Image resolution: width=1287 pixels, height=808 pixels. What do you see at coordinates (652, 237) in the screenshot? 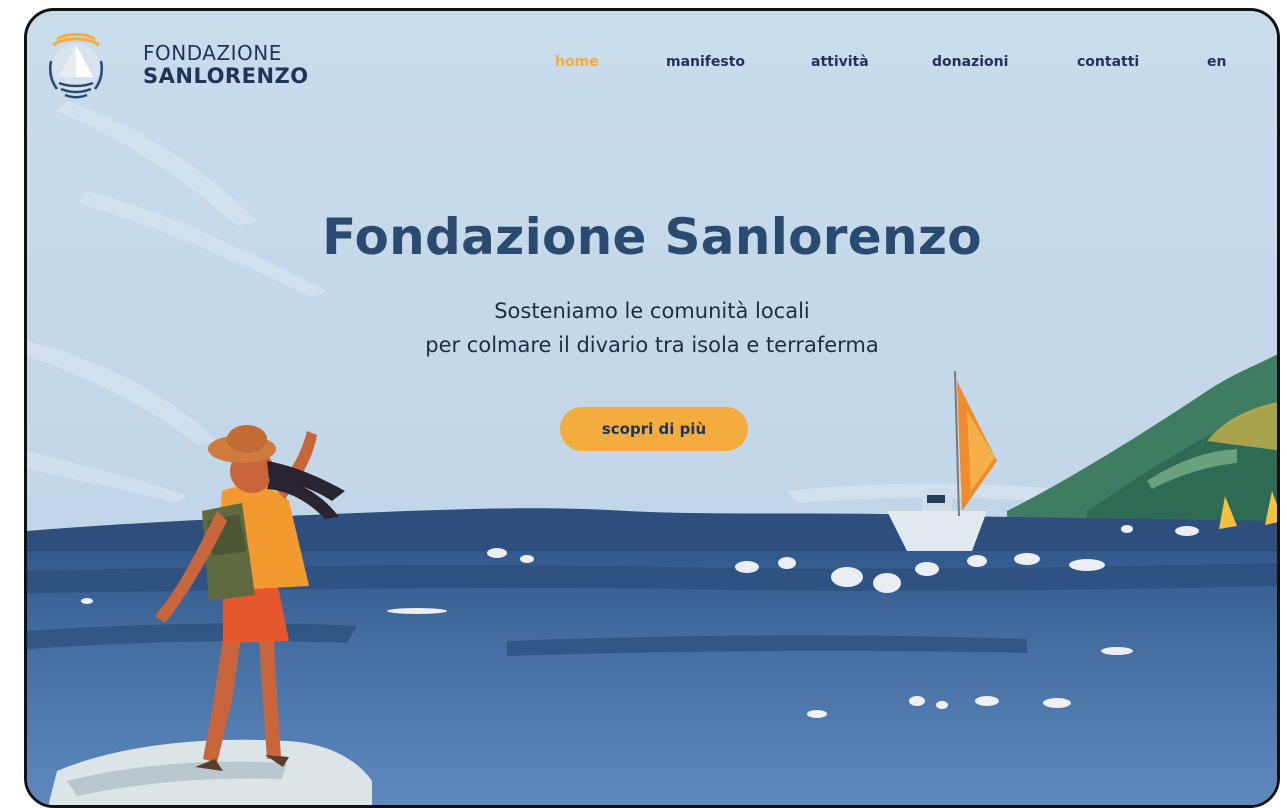
I see `hero-title: Fondazione Sanlorenzo` at bounding box center [652, 237].